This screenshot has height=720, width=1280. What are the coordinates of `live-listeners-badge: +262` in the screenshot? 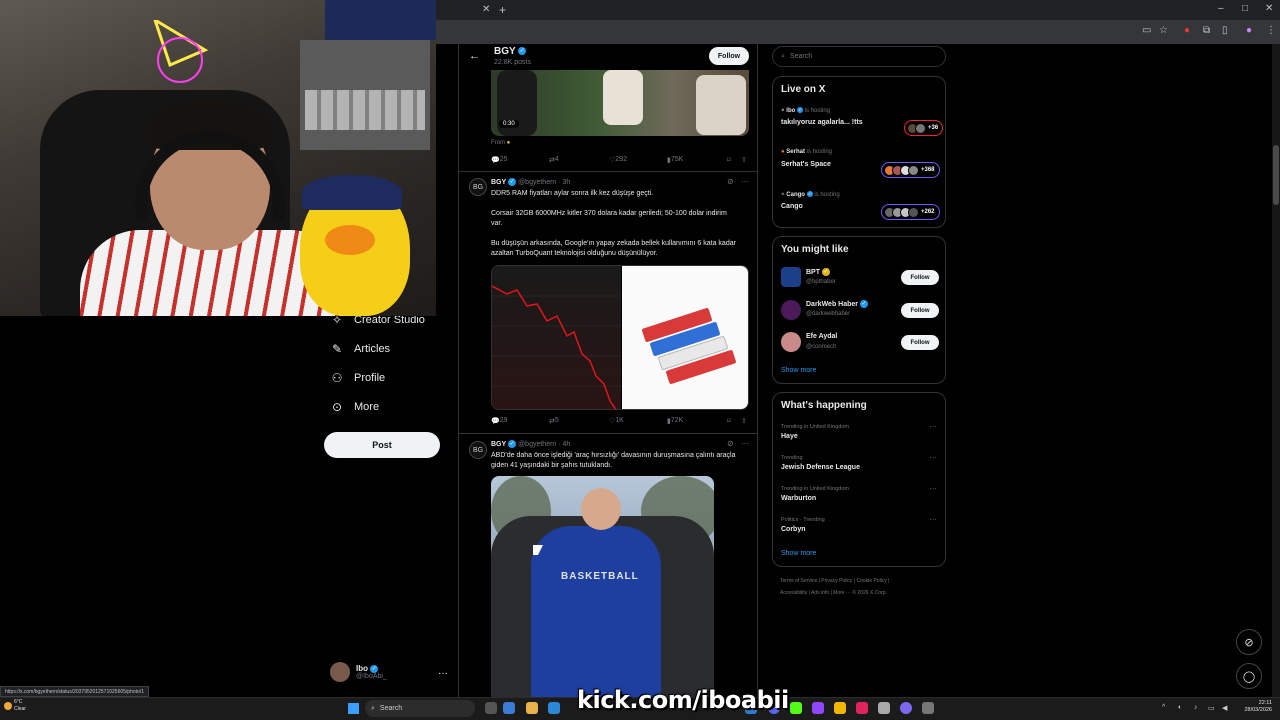 It's located at (910, 212).